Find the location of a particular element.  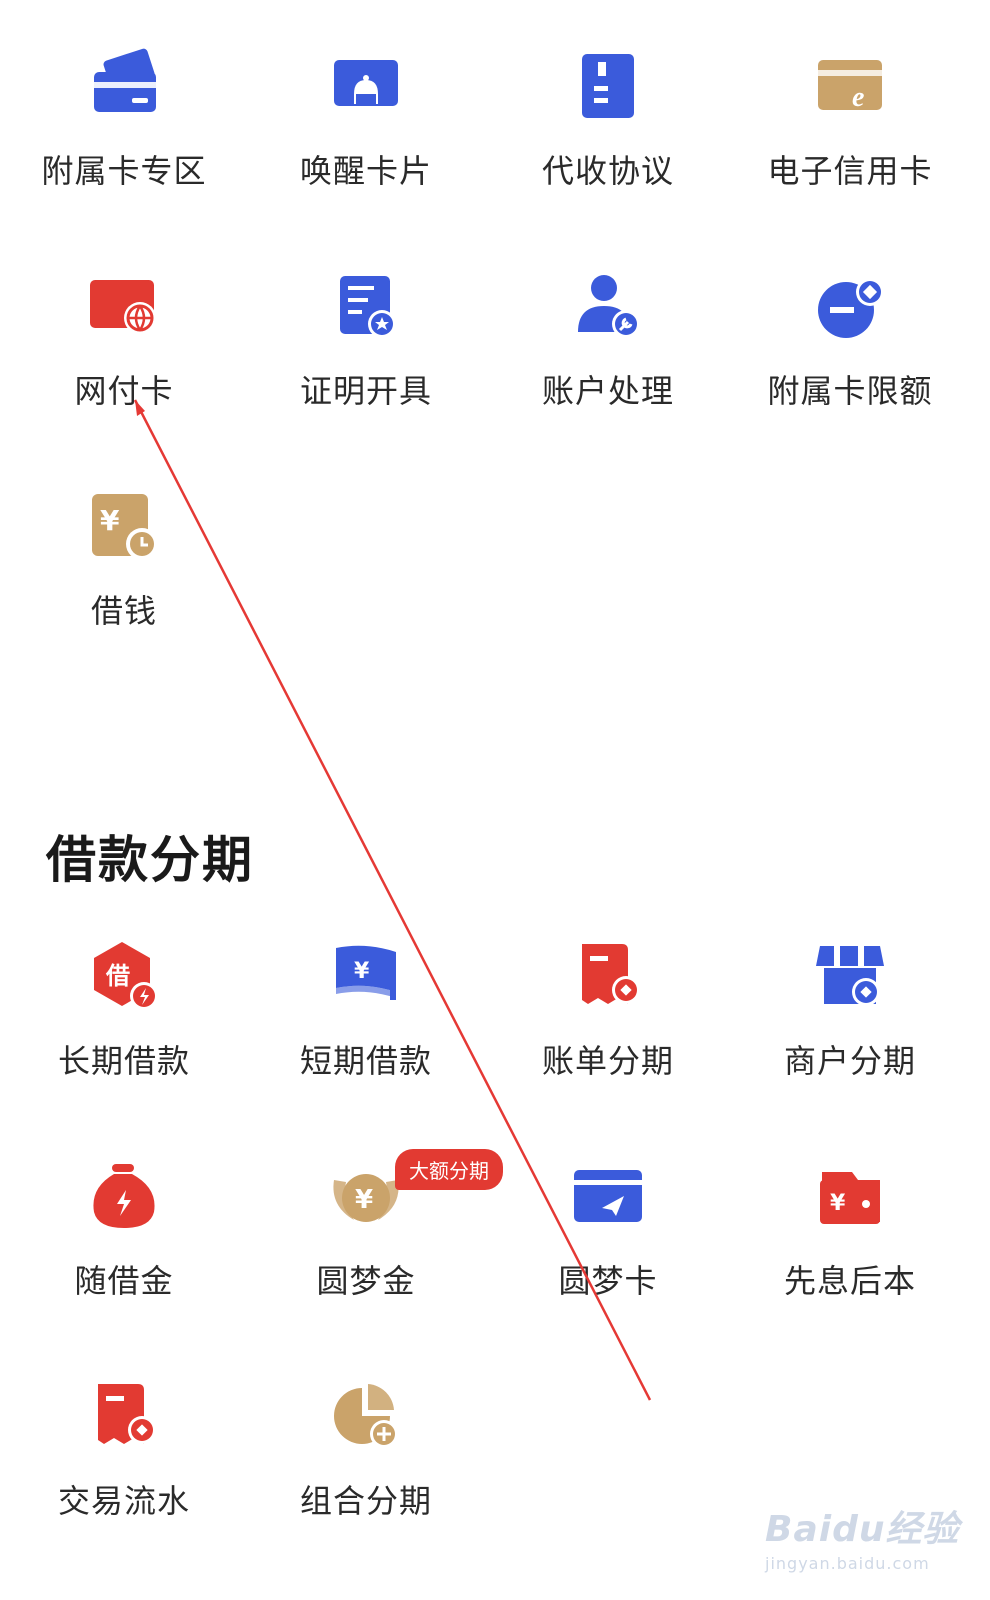

watermark: Baidu经验 jingyan.baidu.com is located at coordinates (865, 1545).